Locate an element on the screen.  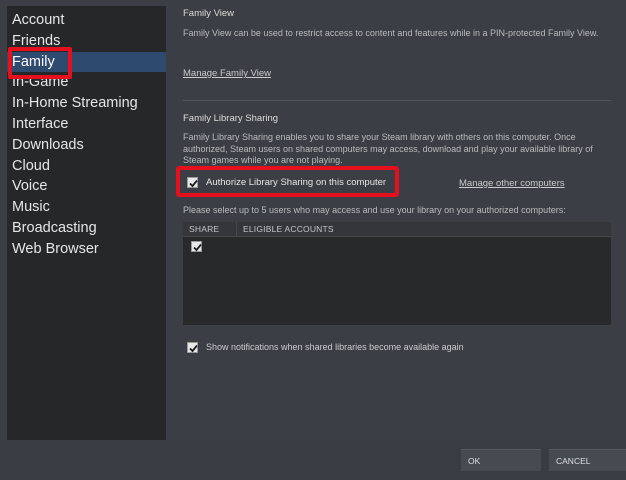
sidebar-item-family: Family is located at coordinates (86, 62).